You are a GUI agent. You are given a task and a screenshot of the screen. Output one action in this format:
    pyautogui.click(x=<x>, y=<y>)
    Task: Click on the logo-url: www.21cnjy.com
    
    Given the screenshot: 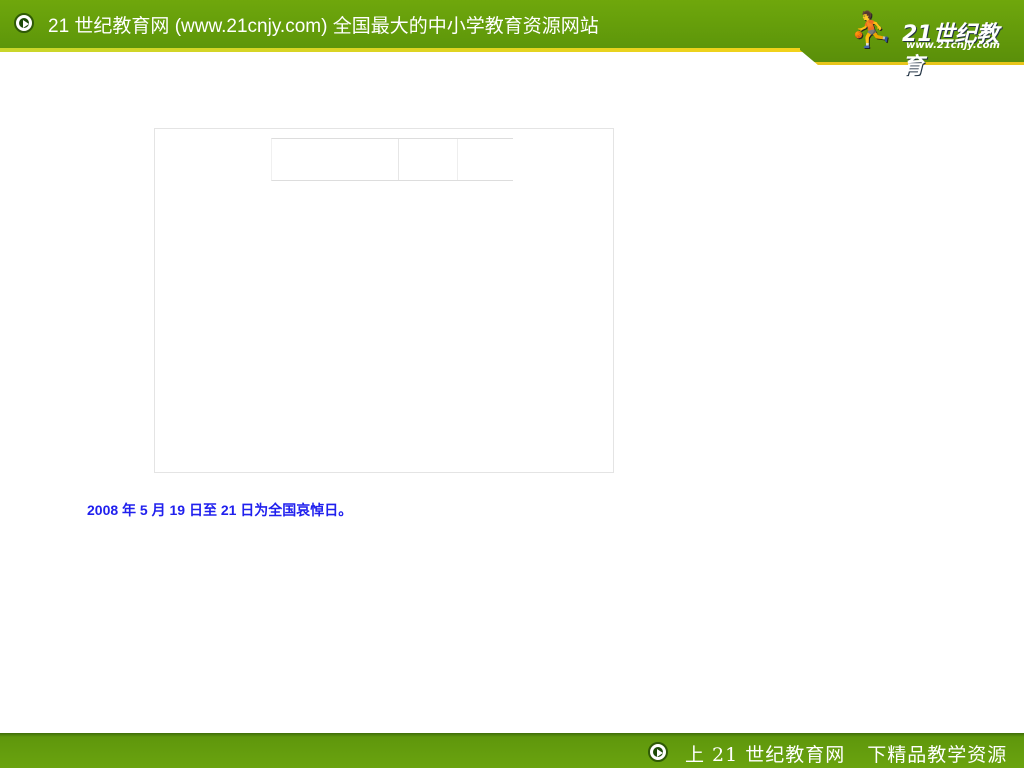 What is the action you would take?
    pyautogui.click(x=953, y=45)
    